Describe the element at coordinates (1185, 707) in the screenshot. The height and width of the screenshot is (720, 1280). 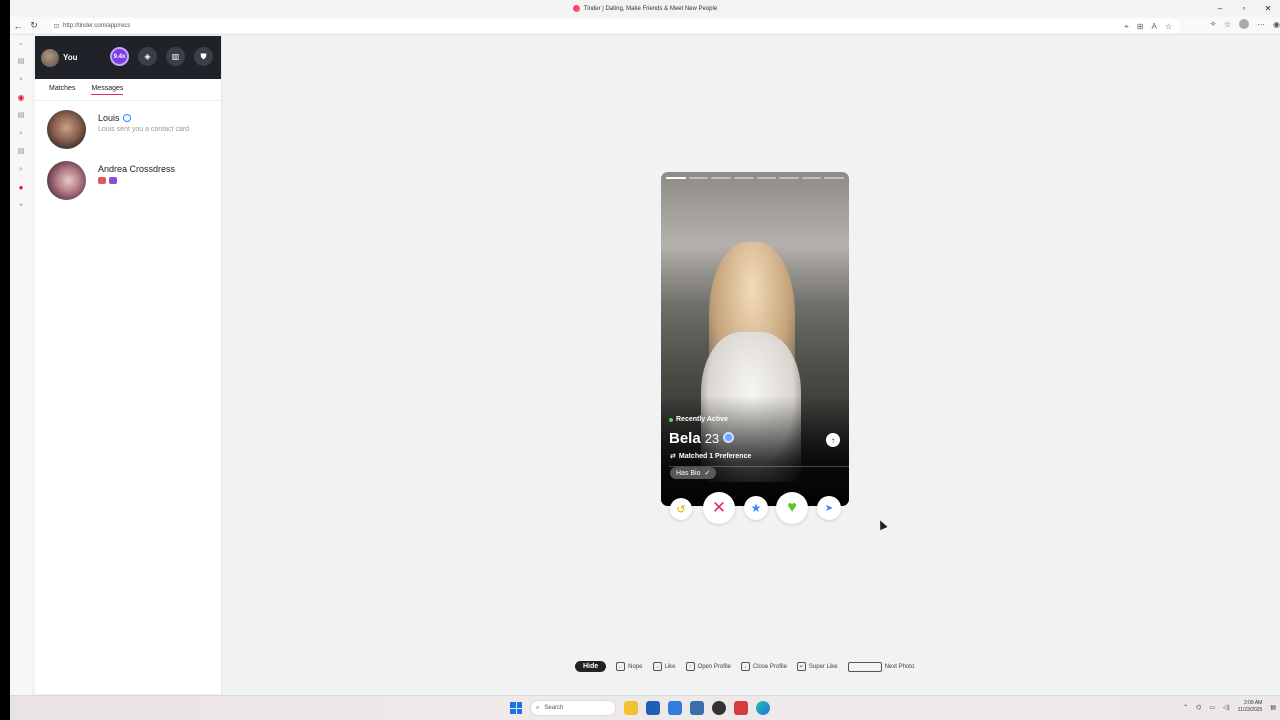
I see `tray-chevron-icon: ⌃` at that location.